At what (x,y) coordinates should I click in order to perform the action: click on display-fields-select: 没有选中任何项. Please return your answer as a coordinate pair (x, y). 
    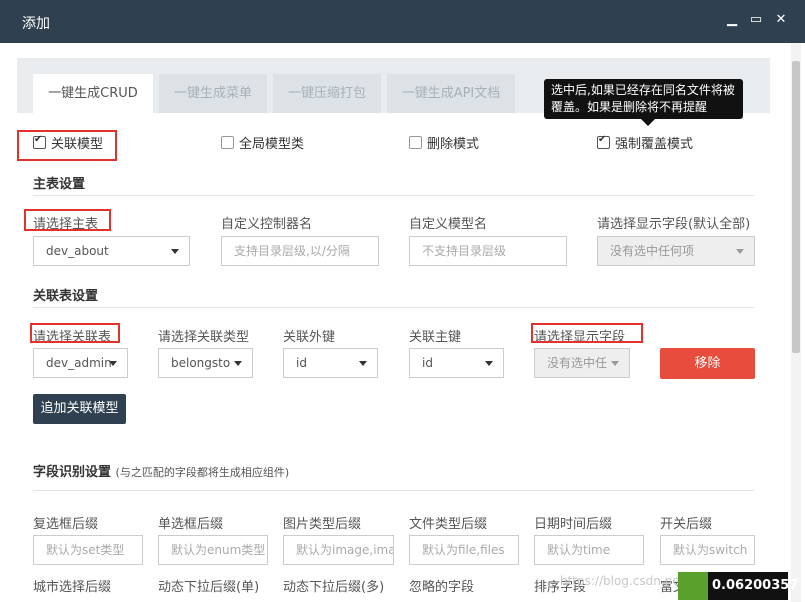
    Looking at the image, I should click on (676, 251).